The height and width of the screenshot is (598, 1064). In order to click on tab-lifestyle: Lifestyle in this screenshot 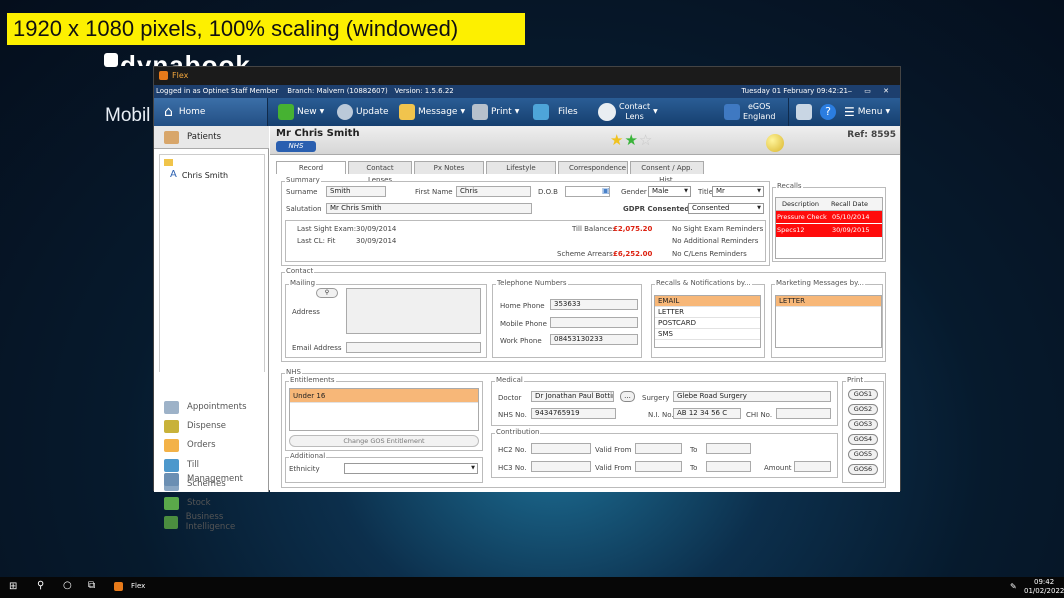, I will do `click(521, 167)`.